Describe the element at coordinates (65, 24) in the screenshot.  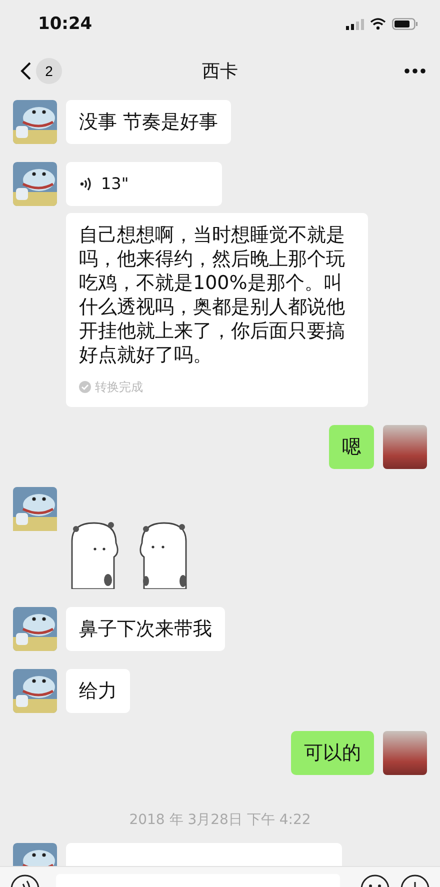
I see `status-time: 10:24` at that location.